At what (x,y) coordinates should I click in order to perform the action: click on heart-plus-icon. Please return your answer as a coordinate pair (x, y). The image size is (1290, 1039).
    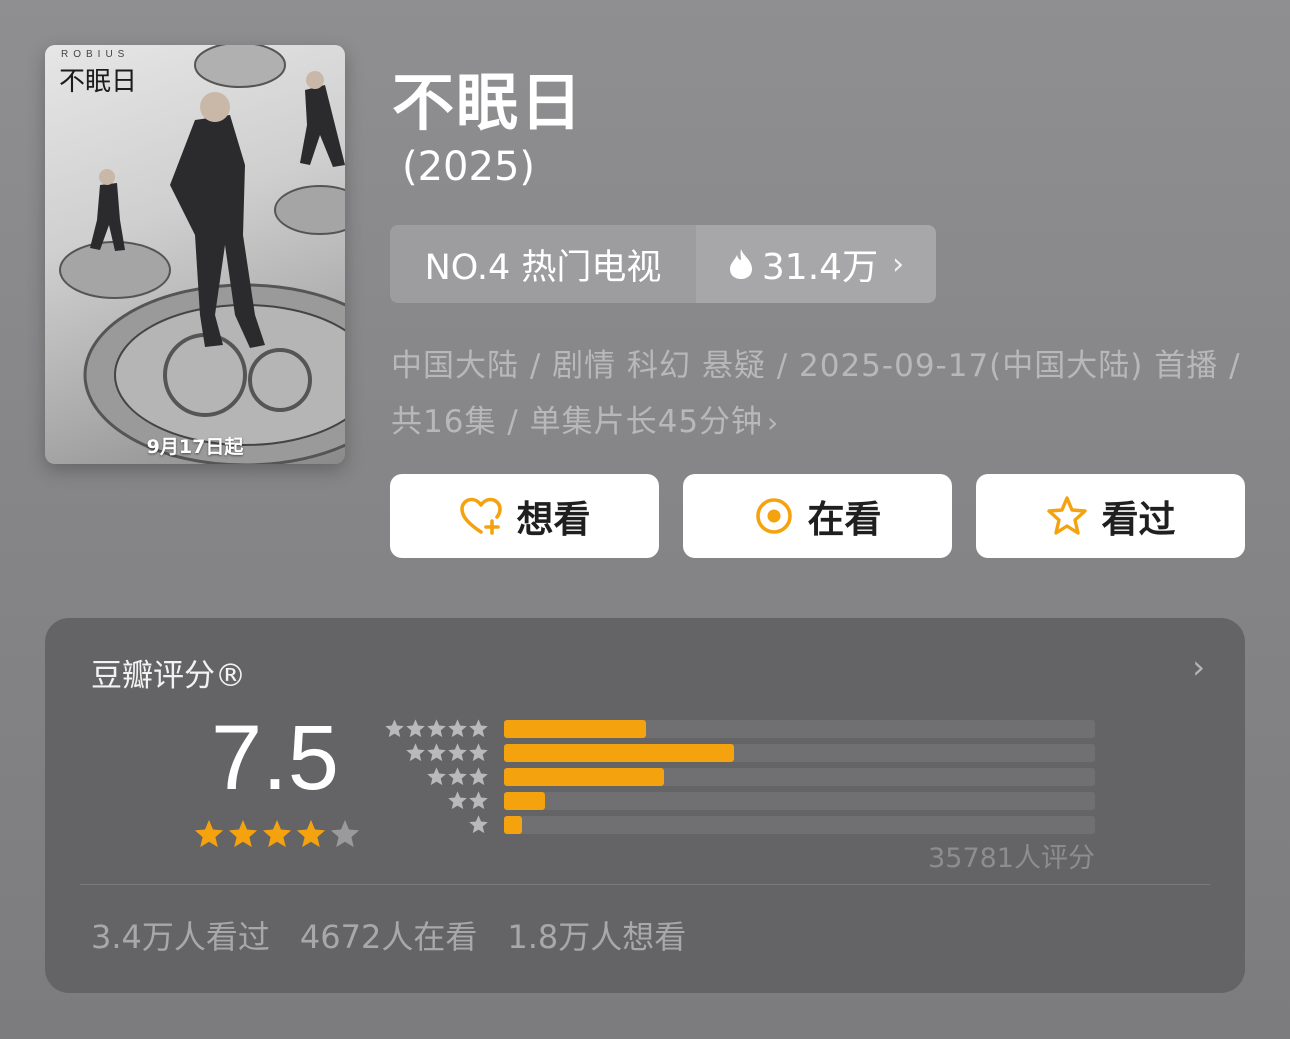
    Looking at the image, I should click on (480, 516).